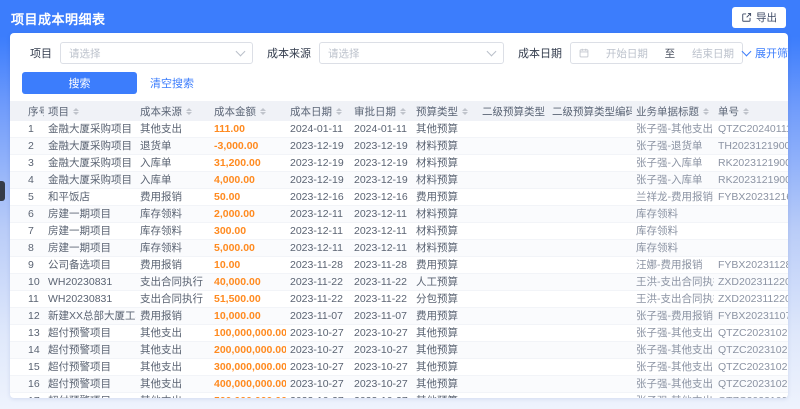 The height and width of the screenshot is (409, 800). I want to click on filter-bar: 项目 请选择 成本来源 请选择 成本日期 开始日期 至 结束日期 展开筛, so click(399, 49).